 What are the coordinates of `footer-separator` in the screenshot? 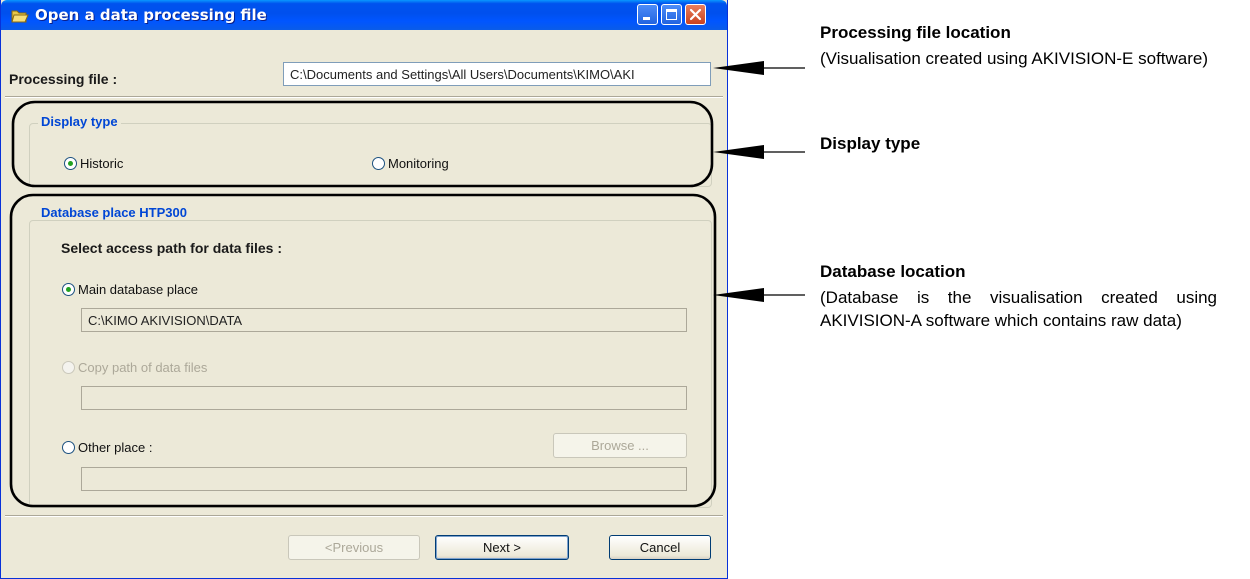 It's located at (364, 516).